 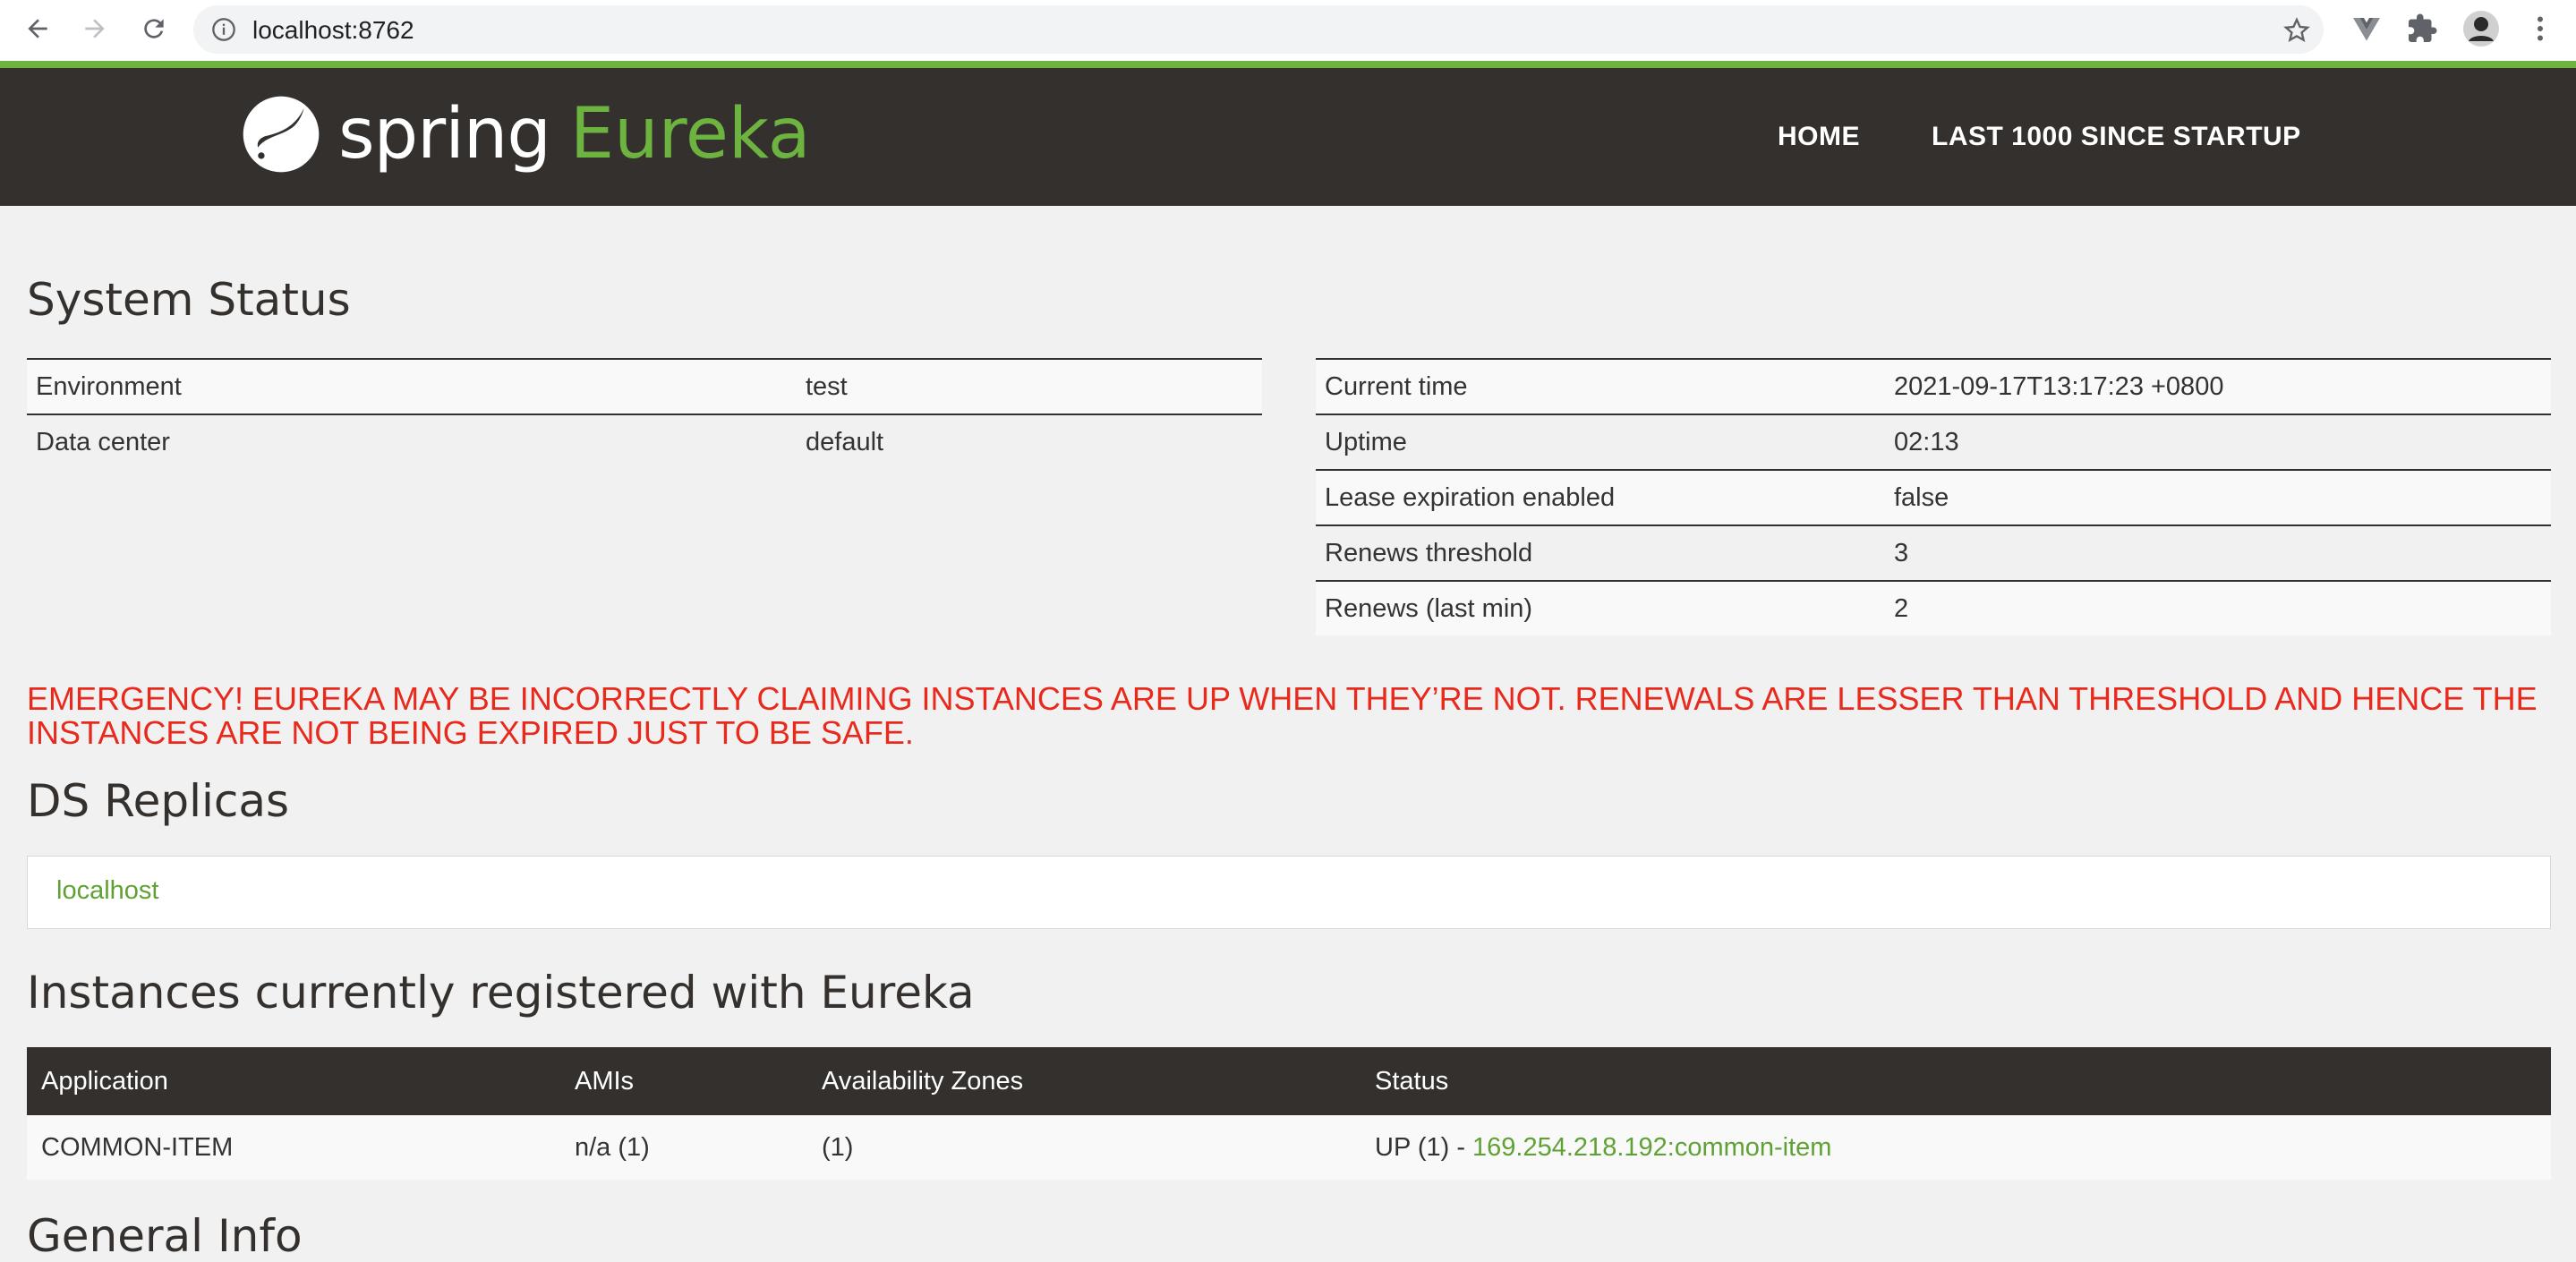 What do you see at coordinates (293, 1081) in the screenshot?
I see `column-header-application: Application` at bounding box center [293, 1081].